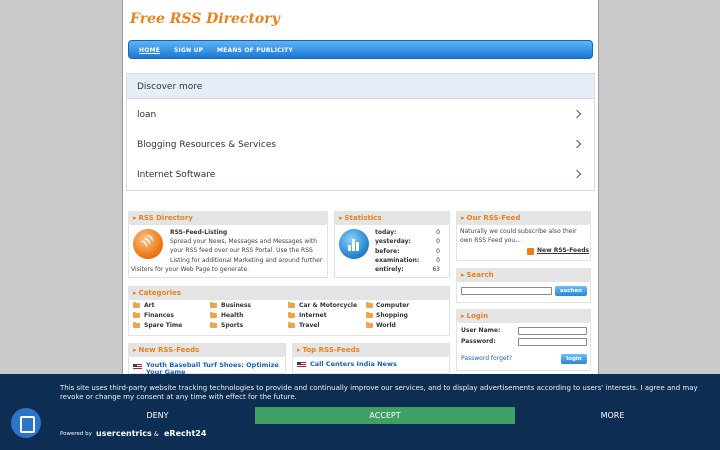 This screenshot has width=720, height=450. I want to click on rss-listing-heading: RSS-Feed-Listing, so click(199, 232).